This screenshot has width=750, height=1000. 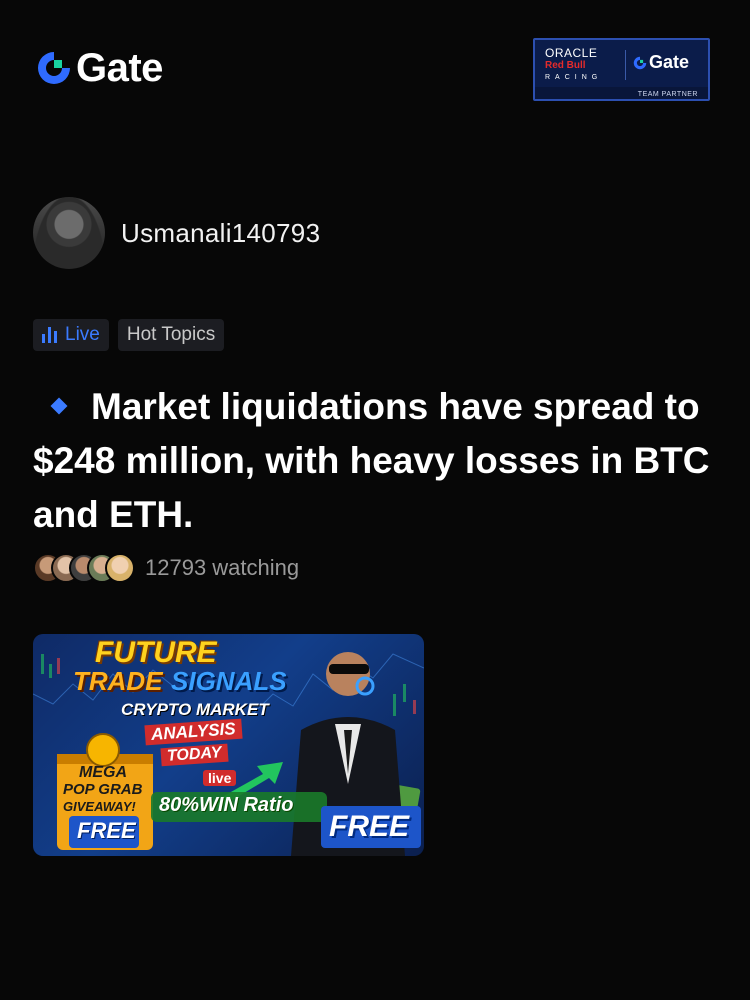 I want to click on gate-logo: Gate, so click(x=99, y=68).